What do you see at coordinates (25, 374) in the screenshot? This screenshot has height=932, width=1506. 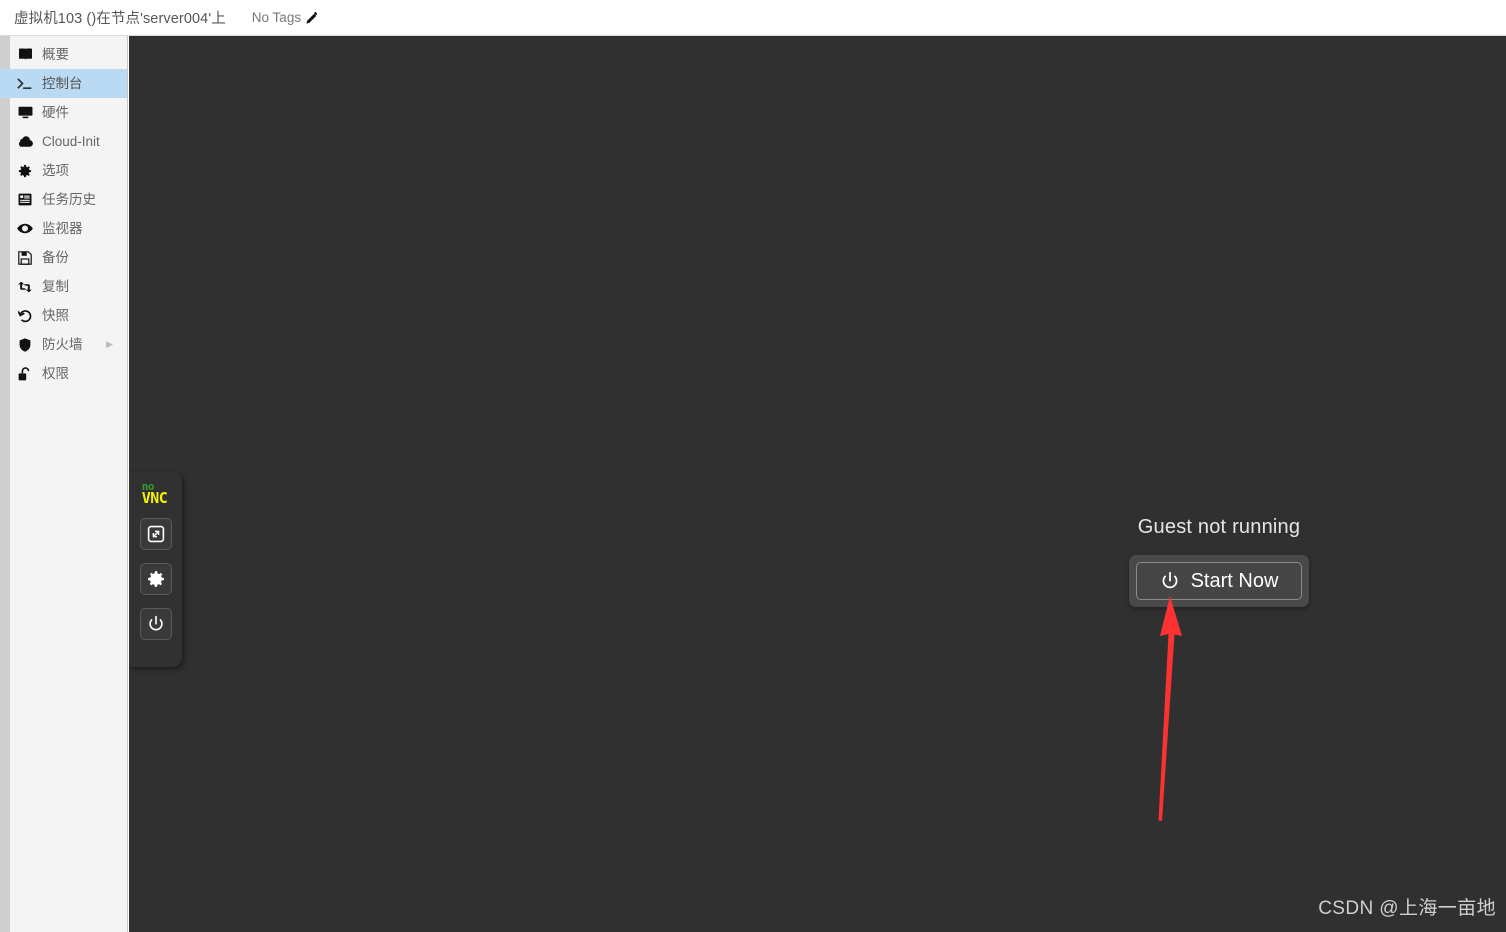 I see `unlock-icon` at bounding box center [25, 374].